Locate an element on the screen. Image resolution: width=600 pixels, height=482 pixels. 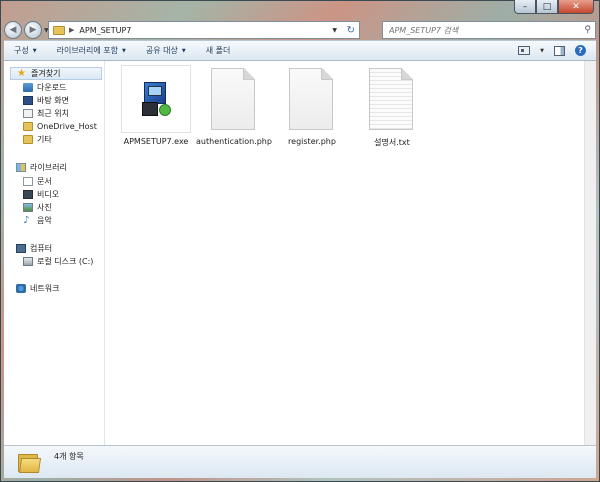
include-in-library-button: 라이브러리에 포함 ▼ is located at coordinates (91, 50).